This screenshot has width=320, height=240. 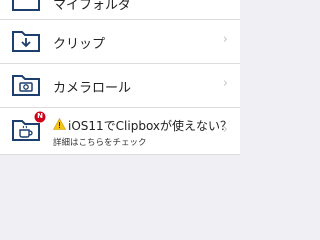 I want to click on menu-item-label: クリップ, so click(x=79, y=44).